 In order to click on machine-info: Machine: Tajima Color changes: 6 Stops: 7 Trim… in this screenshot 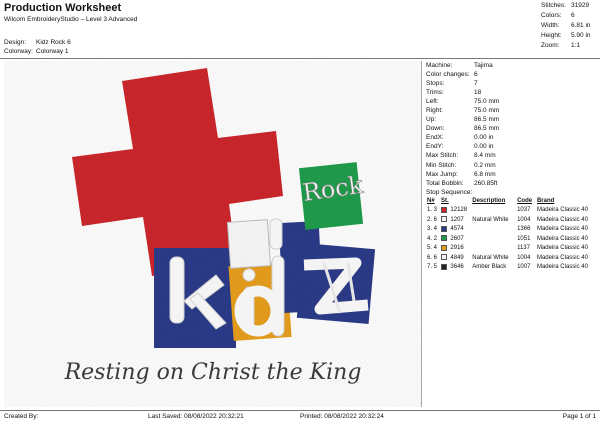, I will do `click(512, 124)`.